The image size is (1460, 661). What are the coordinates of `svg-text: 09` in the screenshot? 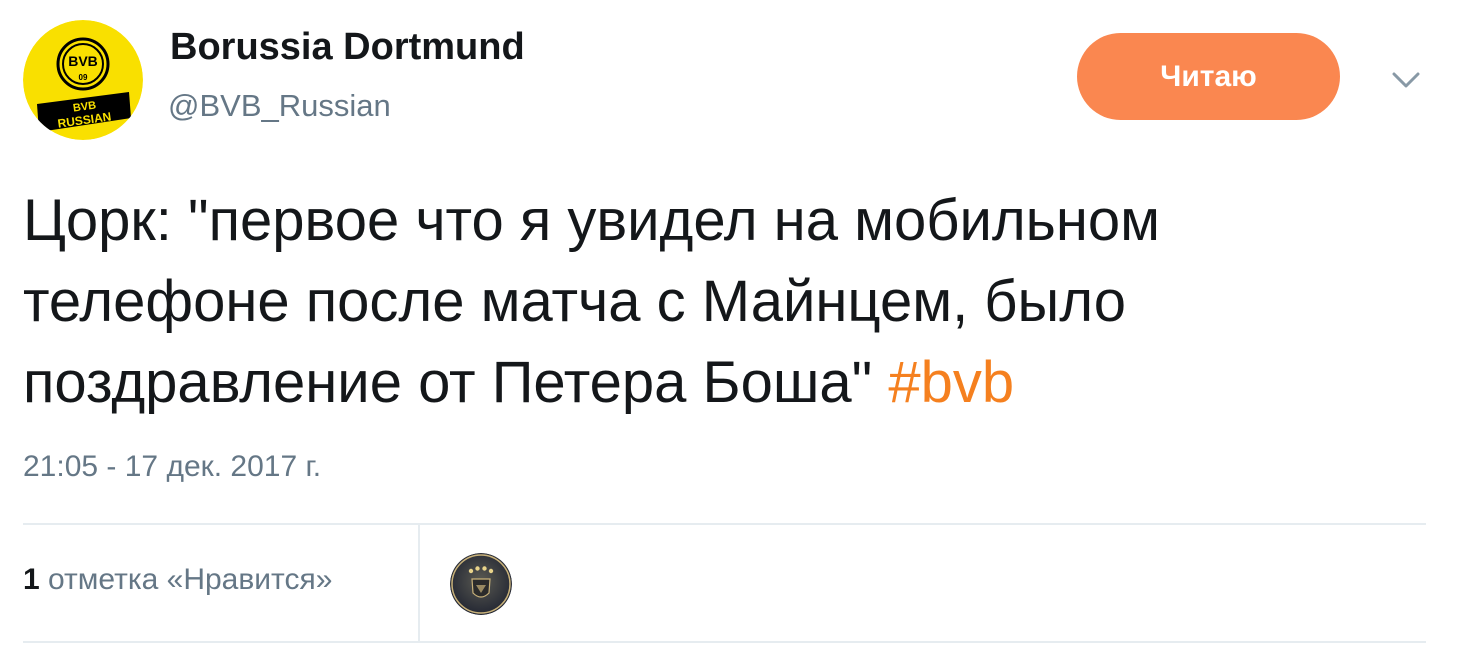 It's located at (83, 77).